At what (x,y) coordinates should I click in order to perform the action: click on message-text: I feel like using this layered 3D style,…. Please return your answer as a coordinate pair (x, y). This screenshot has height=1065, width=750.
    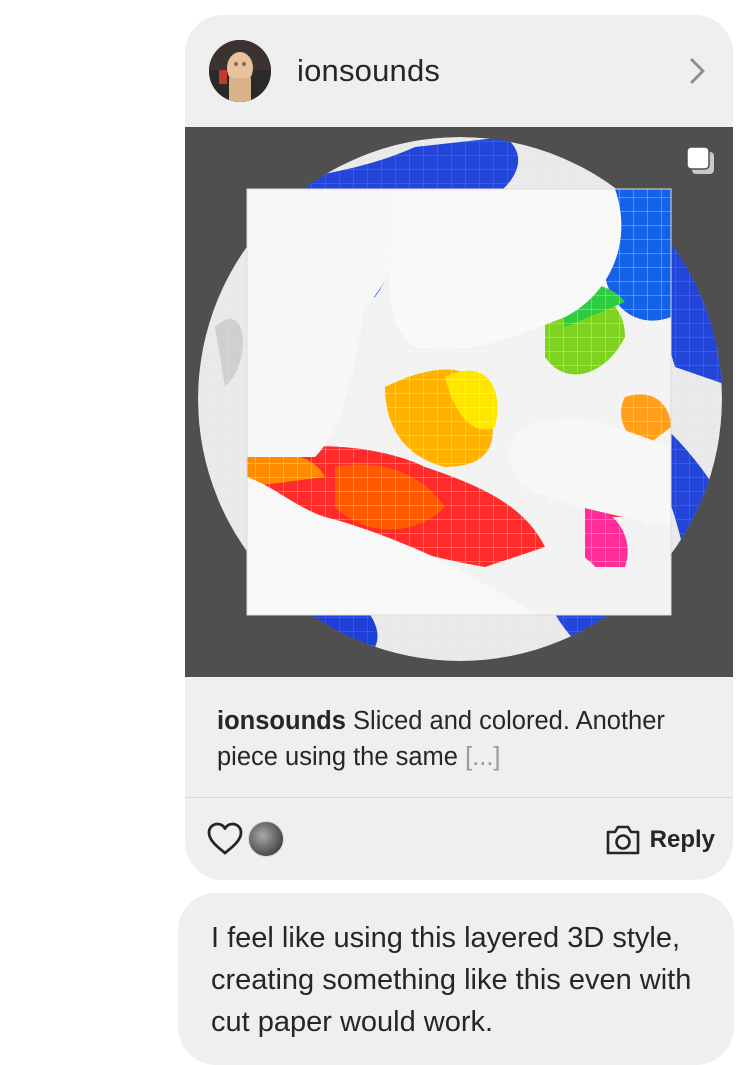
    Looking at the image, I should click on (451, 980).